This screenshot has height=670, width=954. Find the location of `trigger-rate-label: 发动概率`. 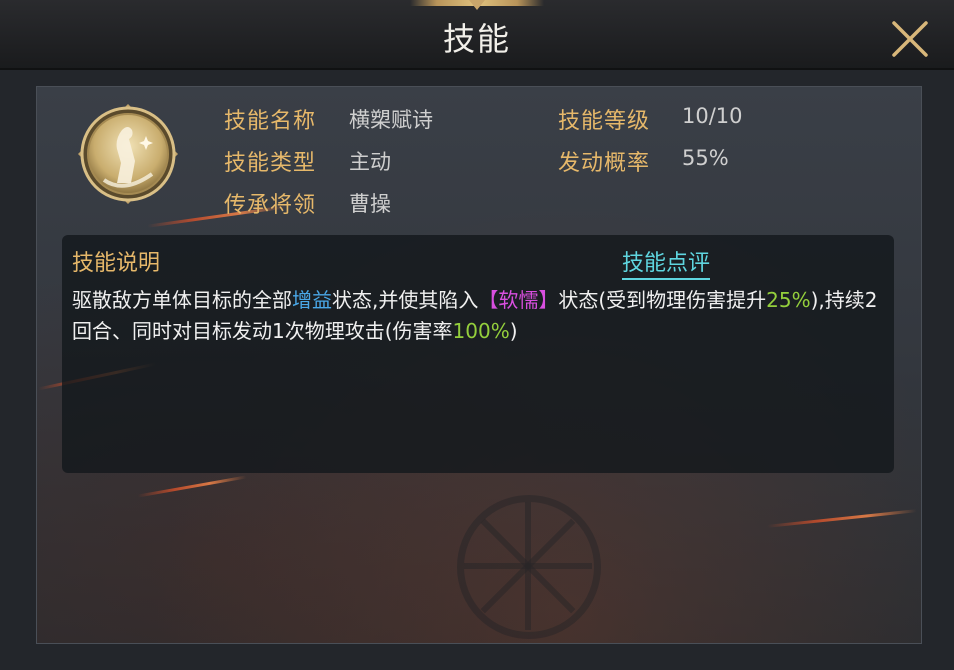

trigger-rate-label: 发动概率 is located at coordinates (604, 163).